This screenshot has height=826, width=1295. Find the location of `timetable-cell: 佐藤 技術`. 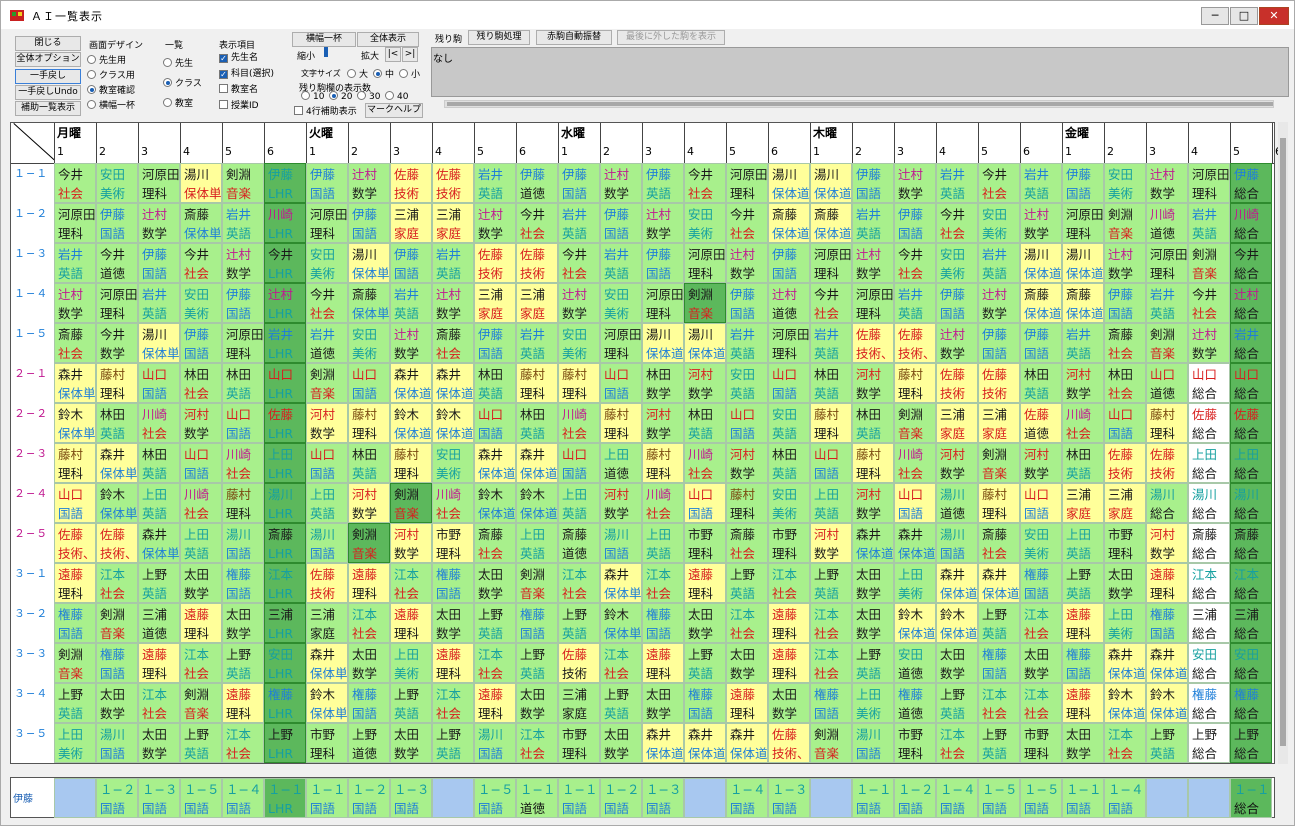

timetable-cell: 佐藤 技術 is located at coordinates (957, 383).